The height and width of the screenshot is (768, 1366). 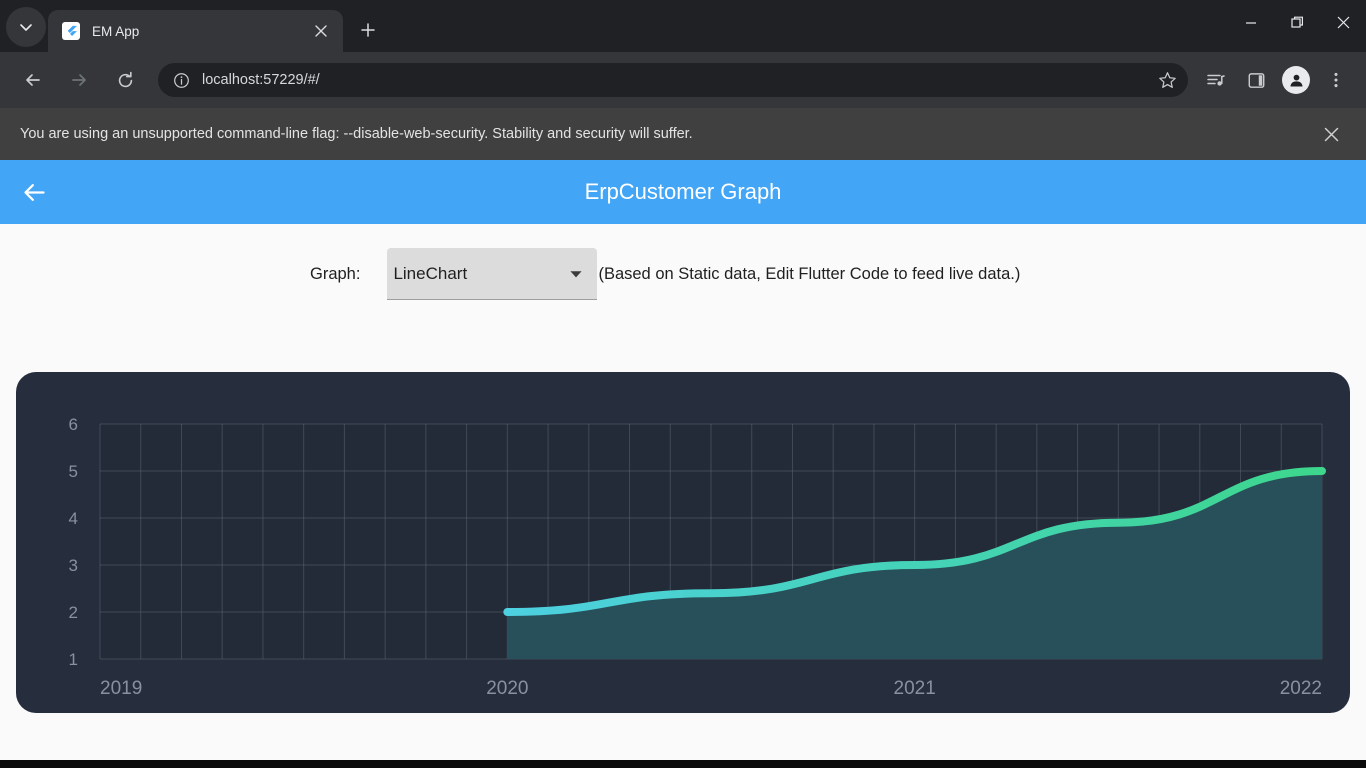 I want to click on browser-tab: EM App, so click(x=195, y=31).